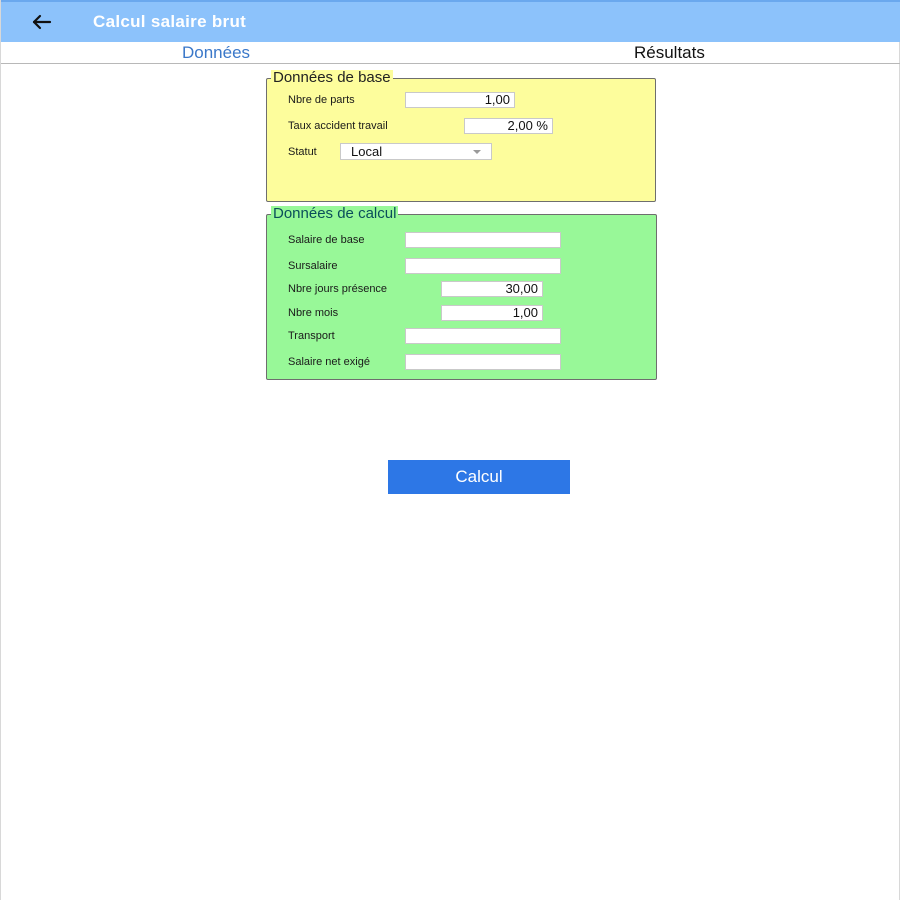 This screenshot has width=900, height=900. I want to click on statut-select: Local, so click(416, 151).